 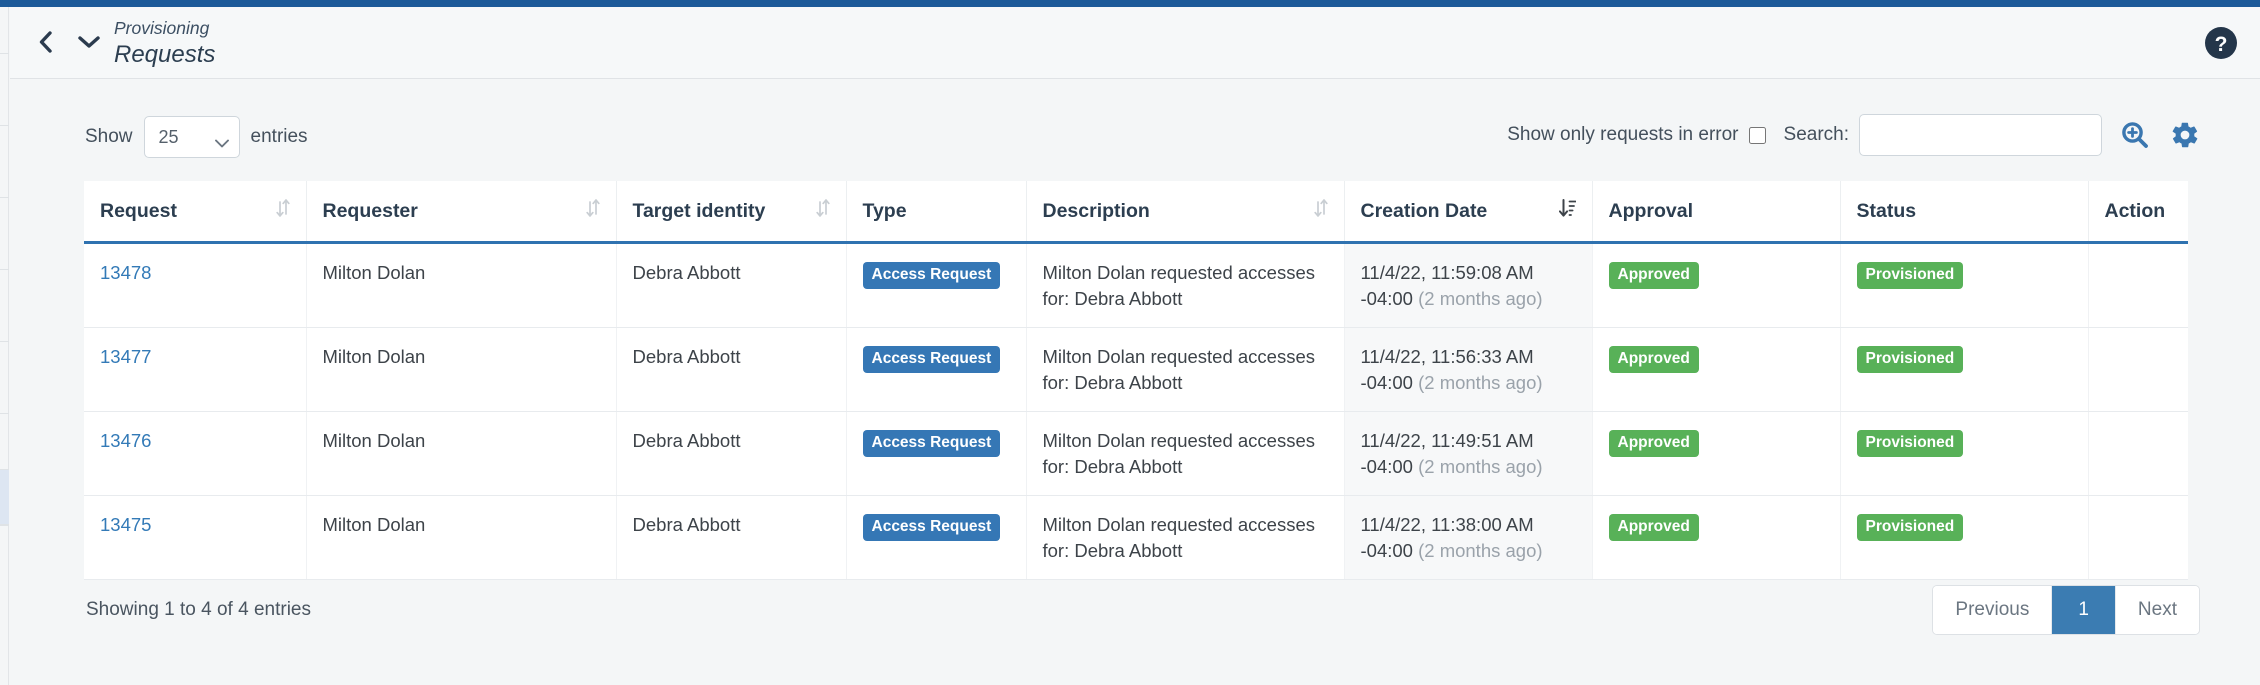 I want to click on chevron-left-icon, so click(x=45, y=42).